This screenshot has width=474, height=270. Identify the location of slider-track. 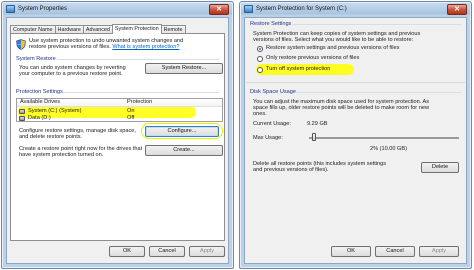
(384, 138).